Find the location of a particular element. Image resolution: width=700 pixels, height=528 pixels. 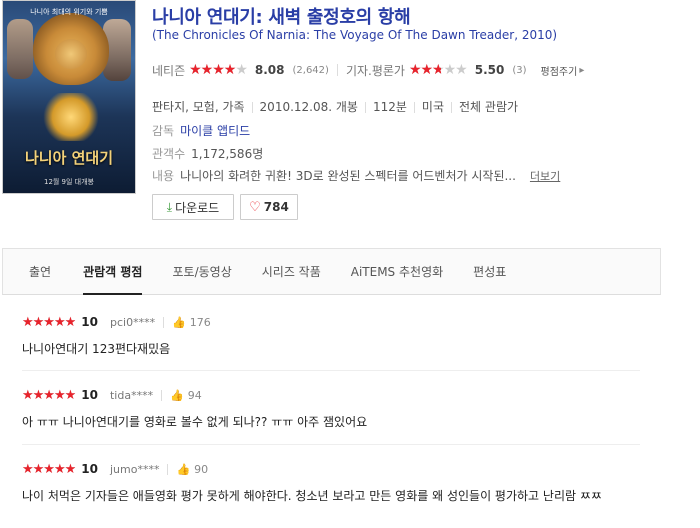

movie-basic-info: 판타지, 모험, 가족 2010.12.08. 개봉 112분 미국 전체 관람가 is located at coordinates (335, 106).